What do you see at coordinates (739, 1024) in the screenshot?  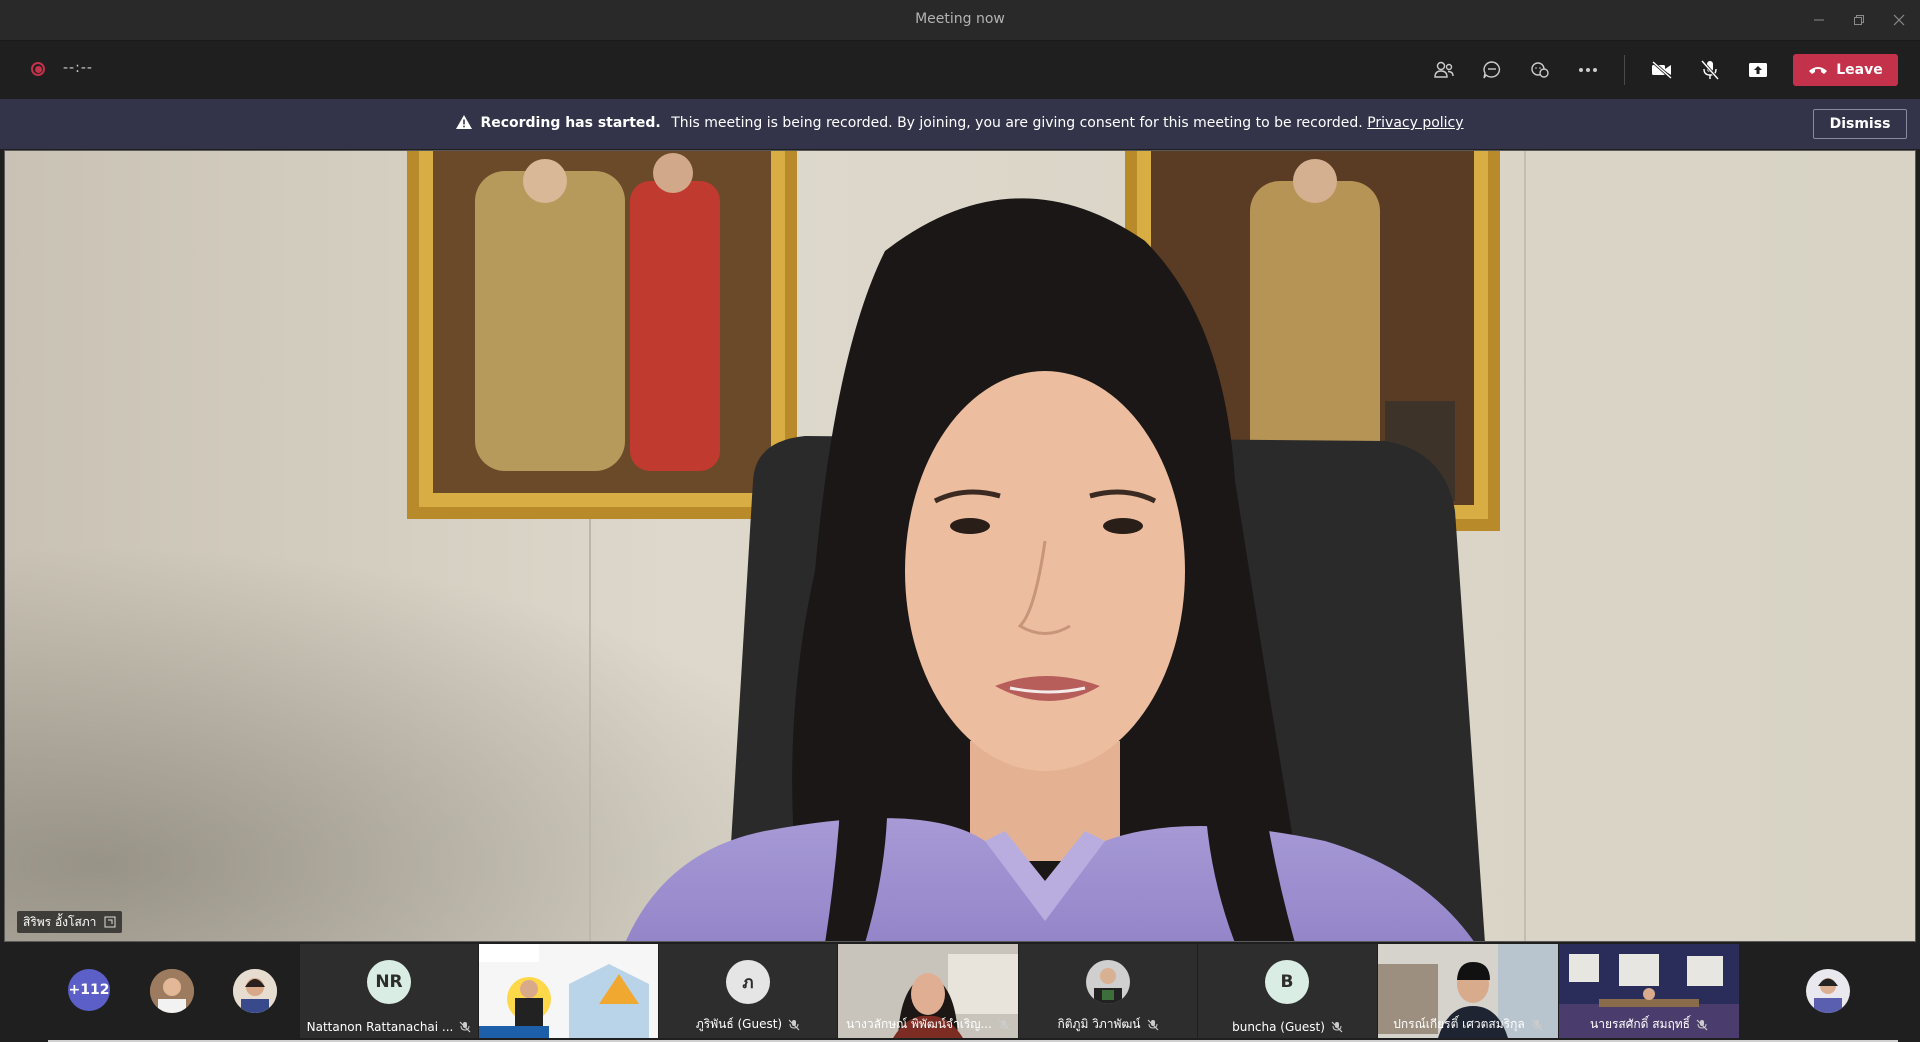 I see `participant-name: ภูริพันธ์ (Guest)` at bounding box center [739, 1024].